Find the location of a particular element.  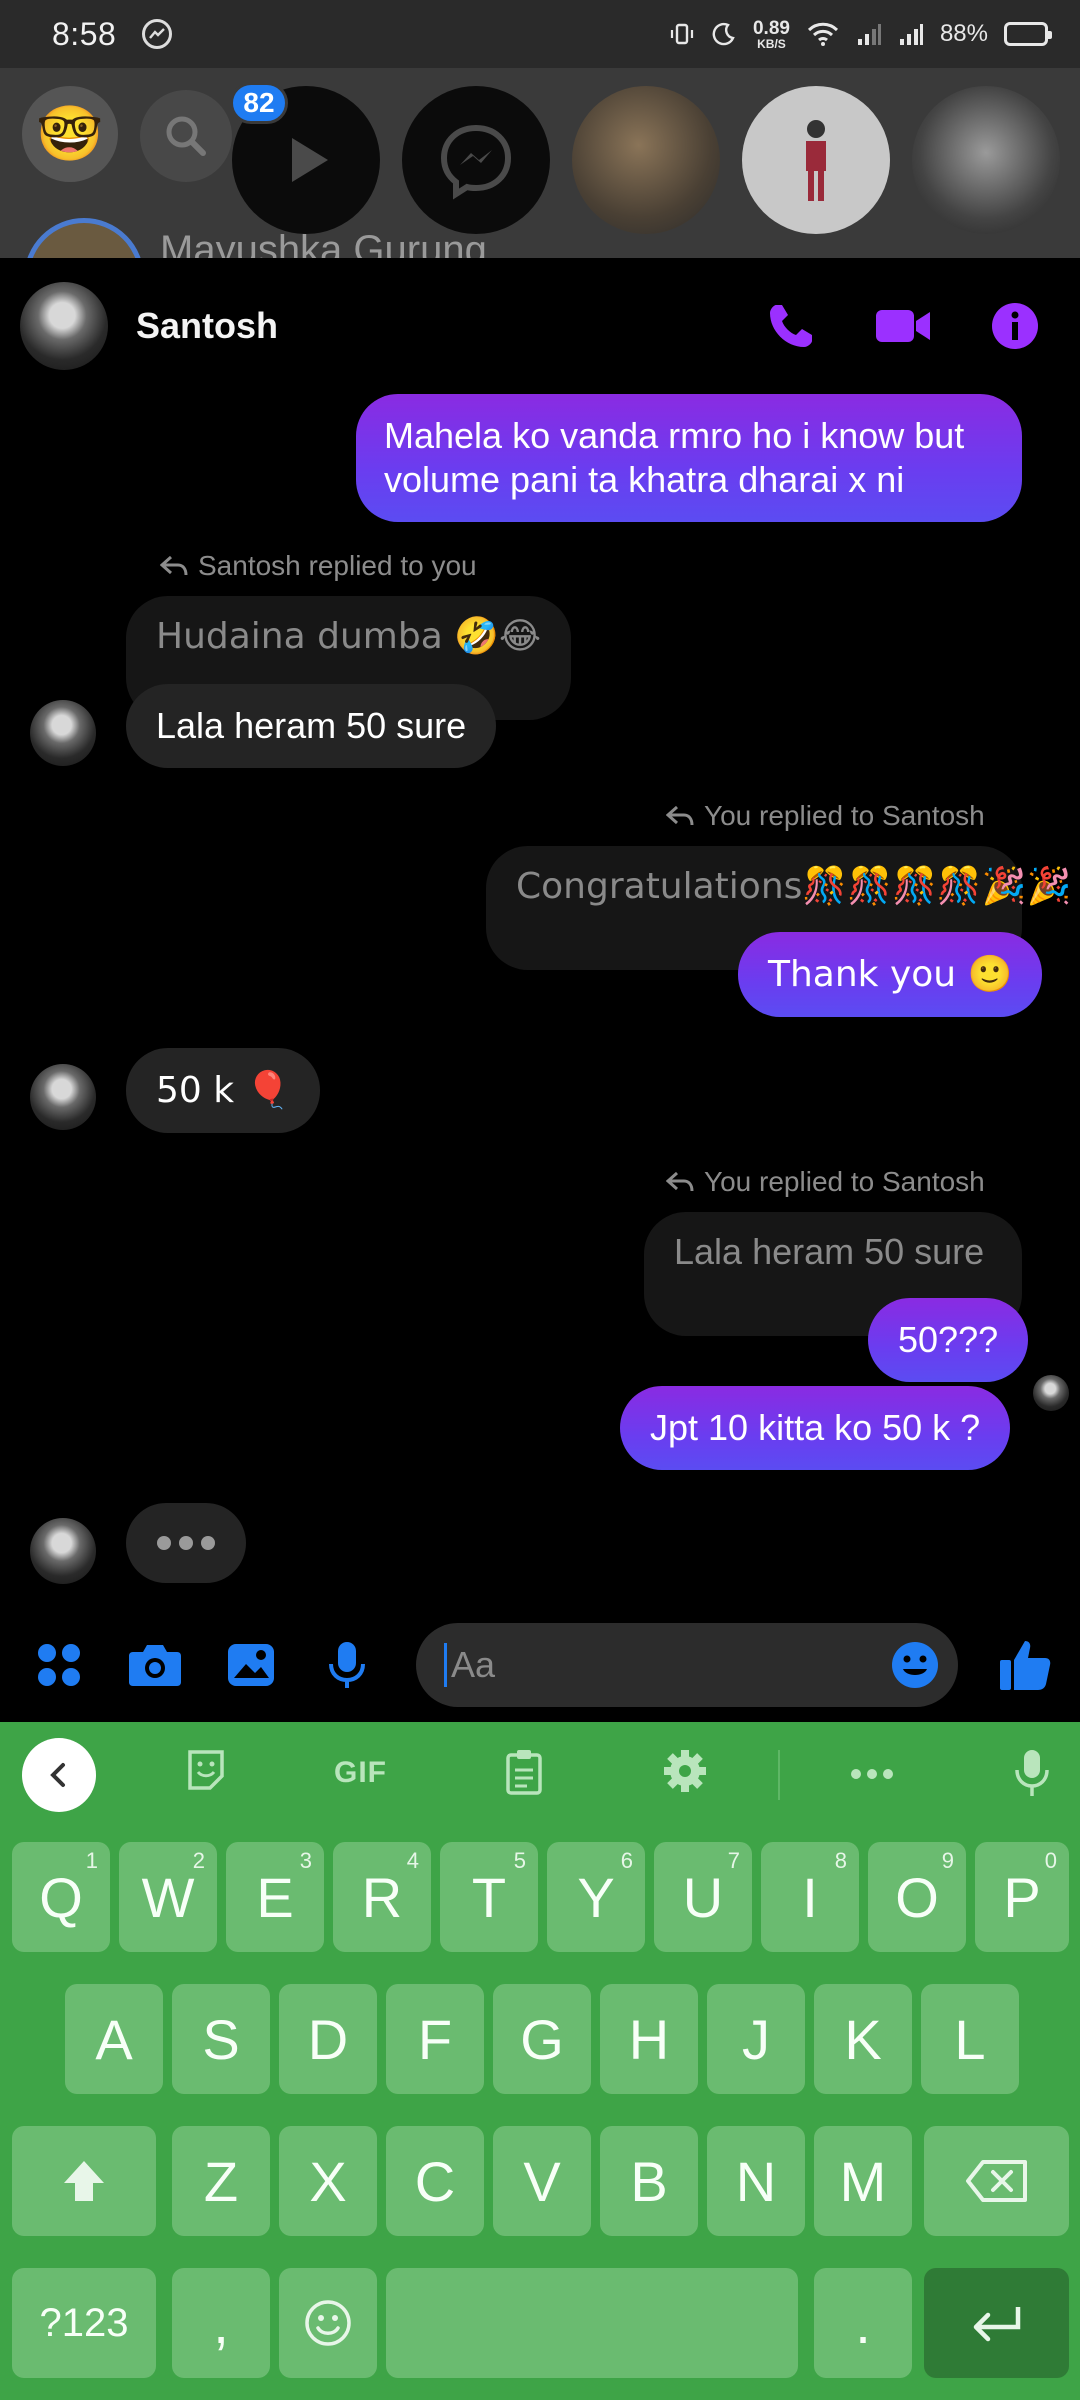

key-o: O9 is located at coordinates (917, 1897).